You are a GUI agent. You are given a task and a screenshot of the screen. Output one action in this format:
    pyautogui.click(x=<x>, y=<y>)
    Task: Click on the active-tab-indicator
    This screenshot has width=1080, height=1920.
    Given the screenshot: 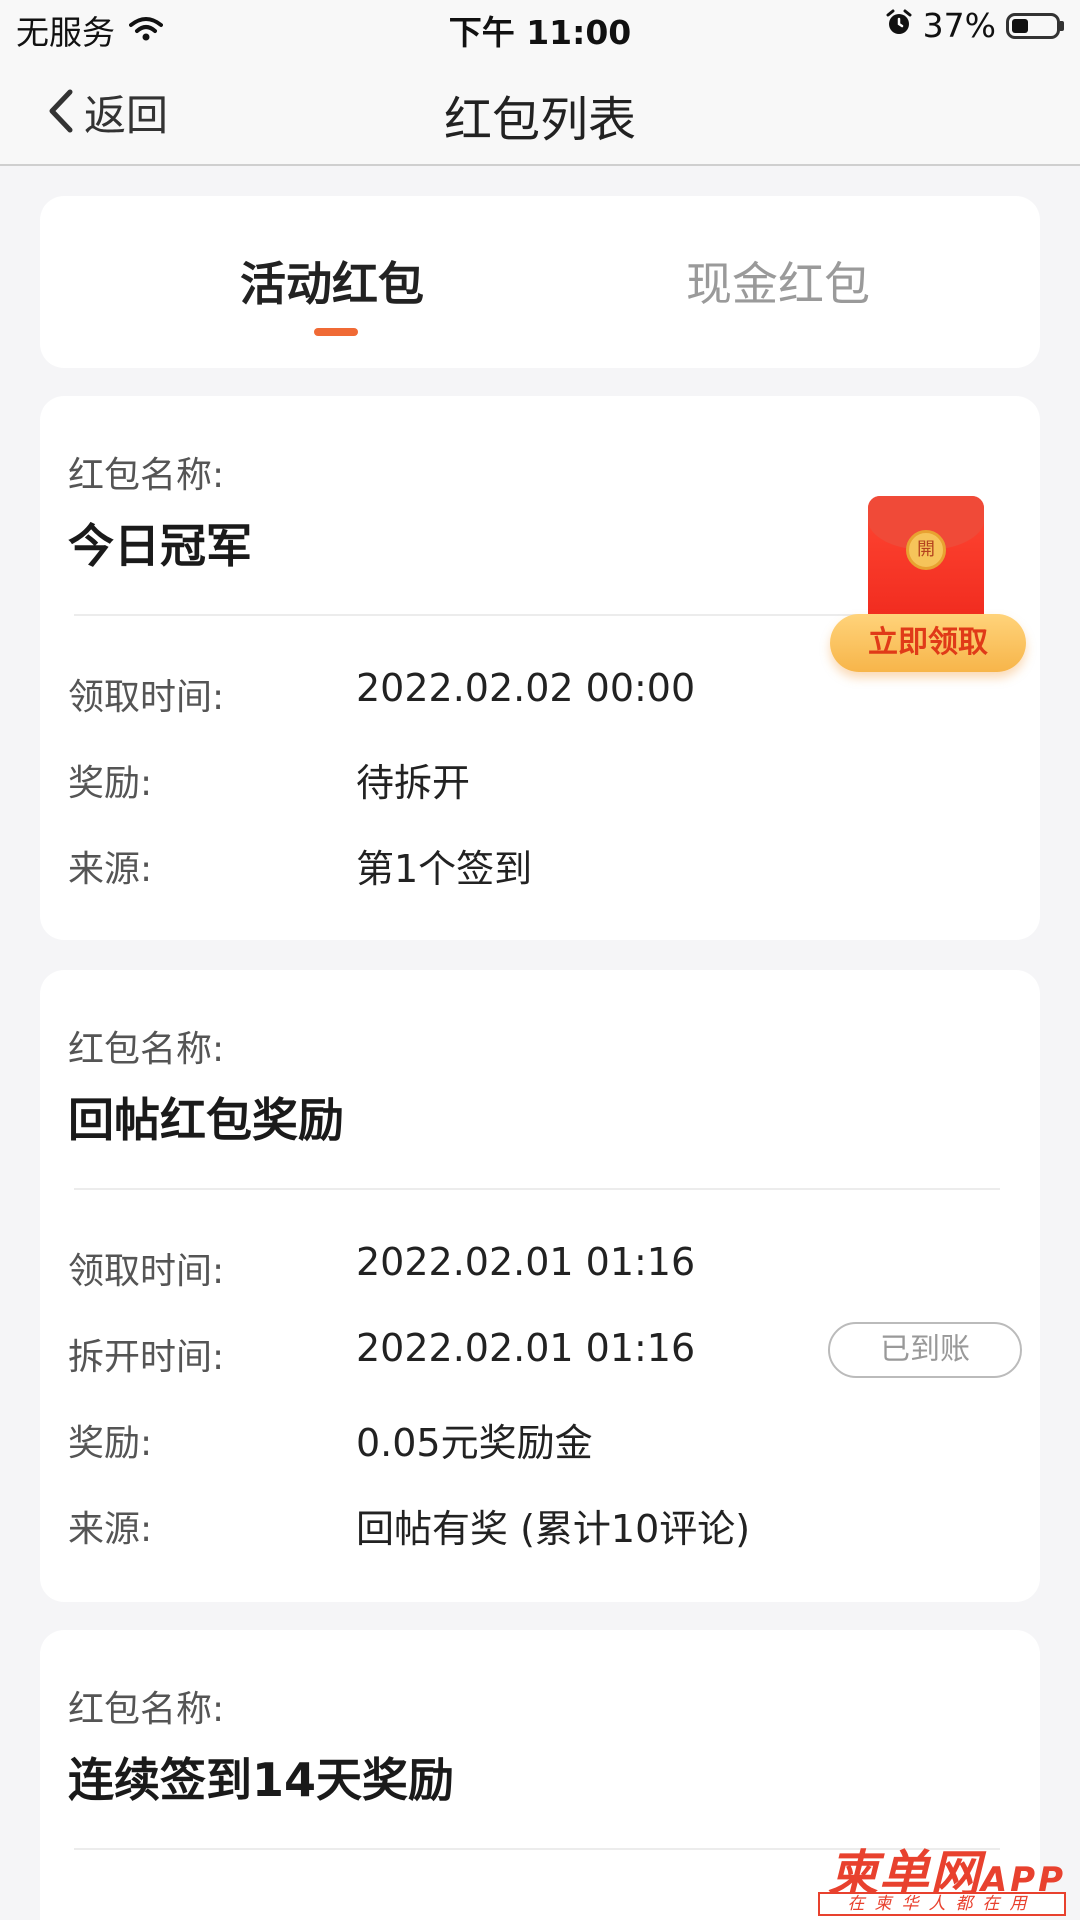 What is the action you would take?
    pyautogui.click(x=336, y=332)
    